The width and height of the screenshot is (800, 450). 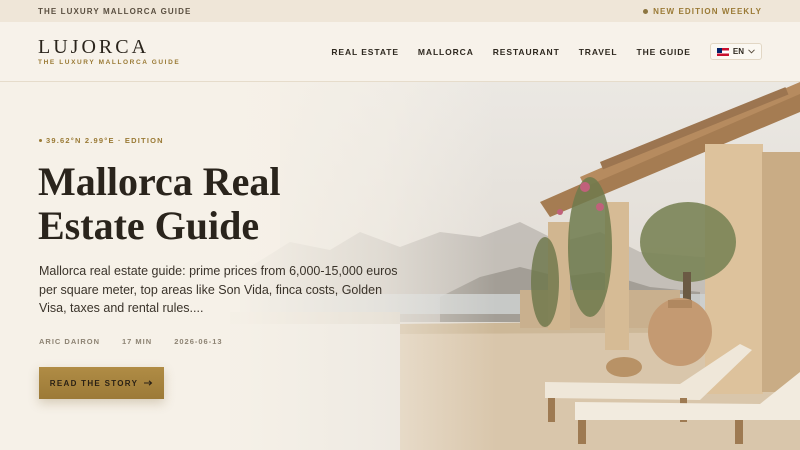 I want to click on logo-tagline: THE LUXURY MALLORCA GUIDE, so click(x=109, y=62).